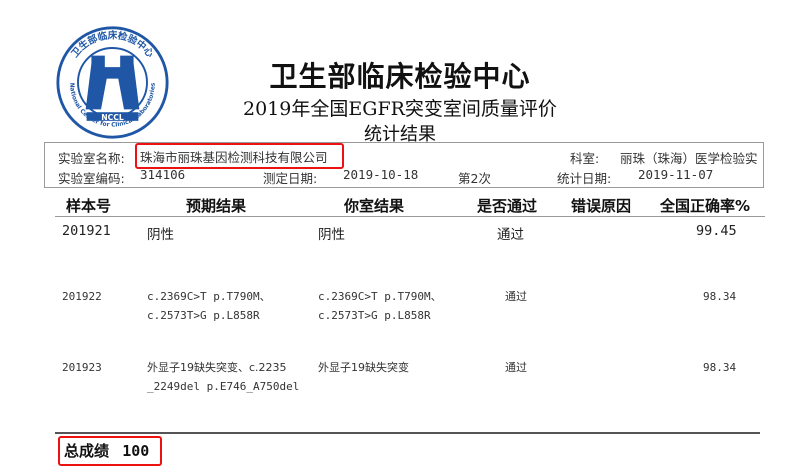  I want to click on lab-code-value: 314106, so click(163, 174).